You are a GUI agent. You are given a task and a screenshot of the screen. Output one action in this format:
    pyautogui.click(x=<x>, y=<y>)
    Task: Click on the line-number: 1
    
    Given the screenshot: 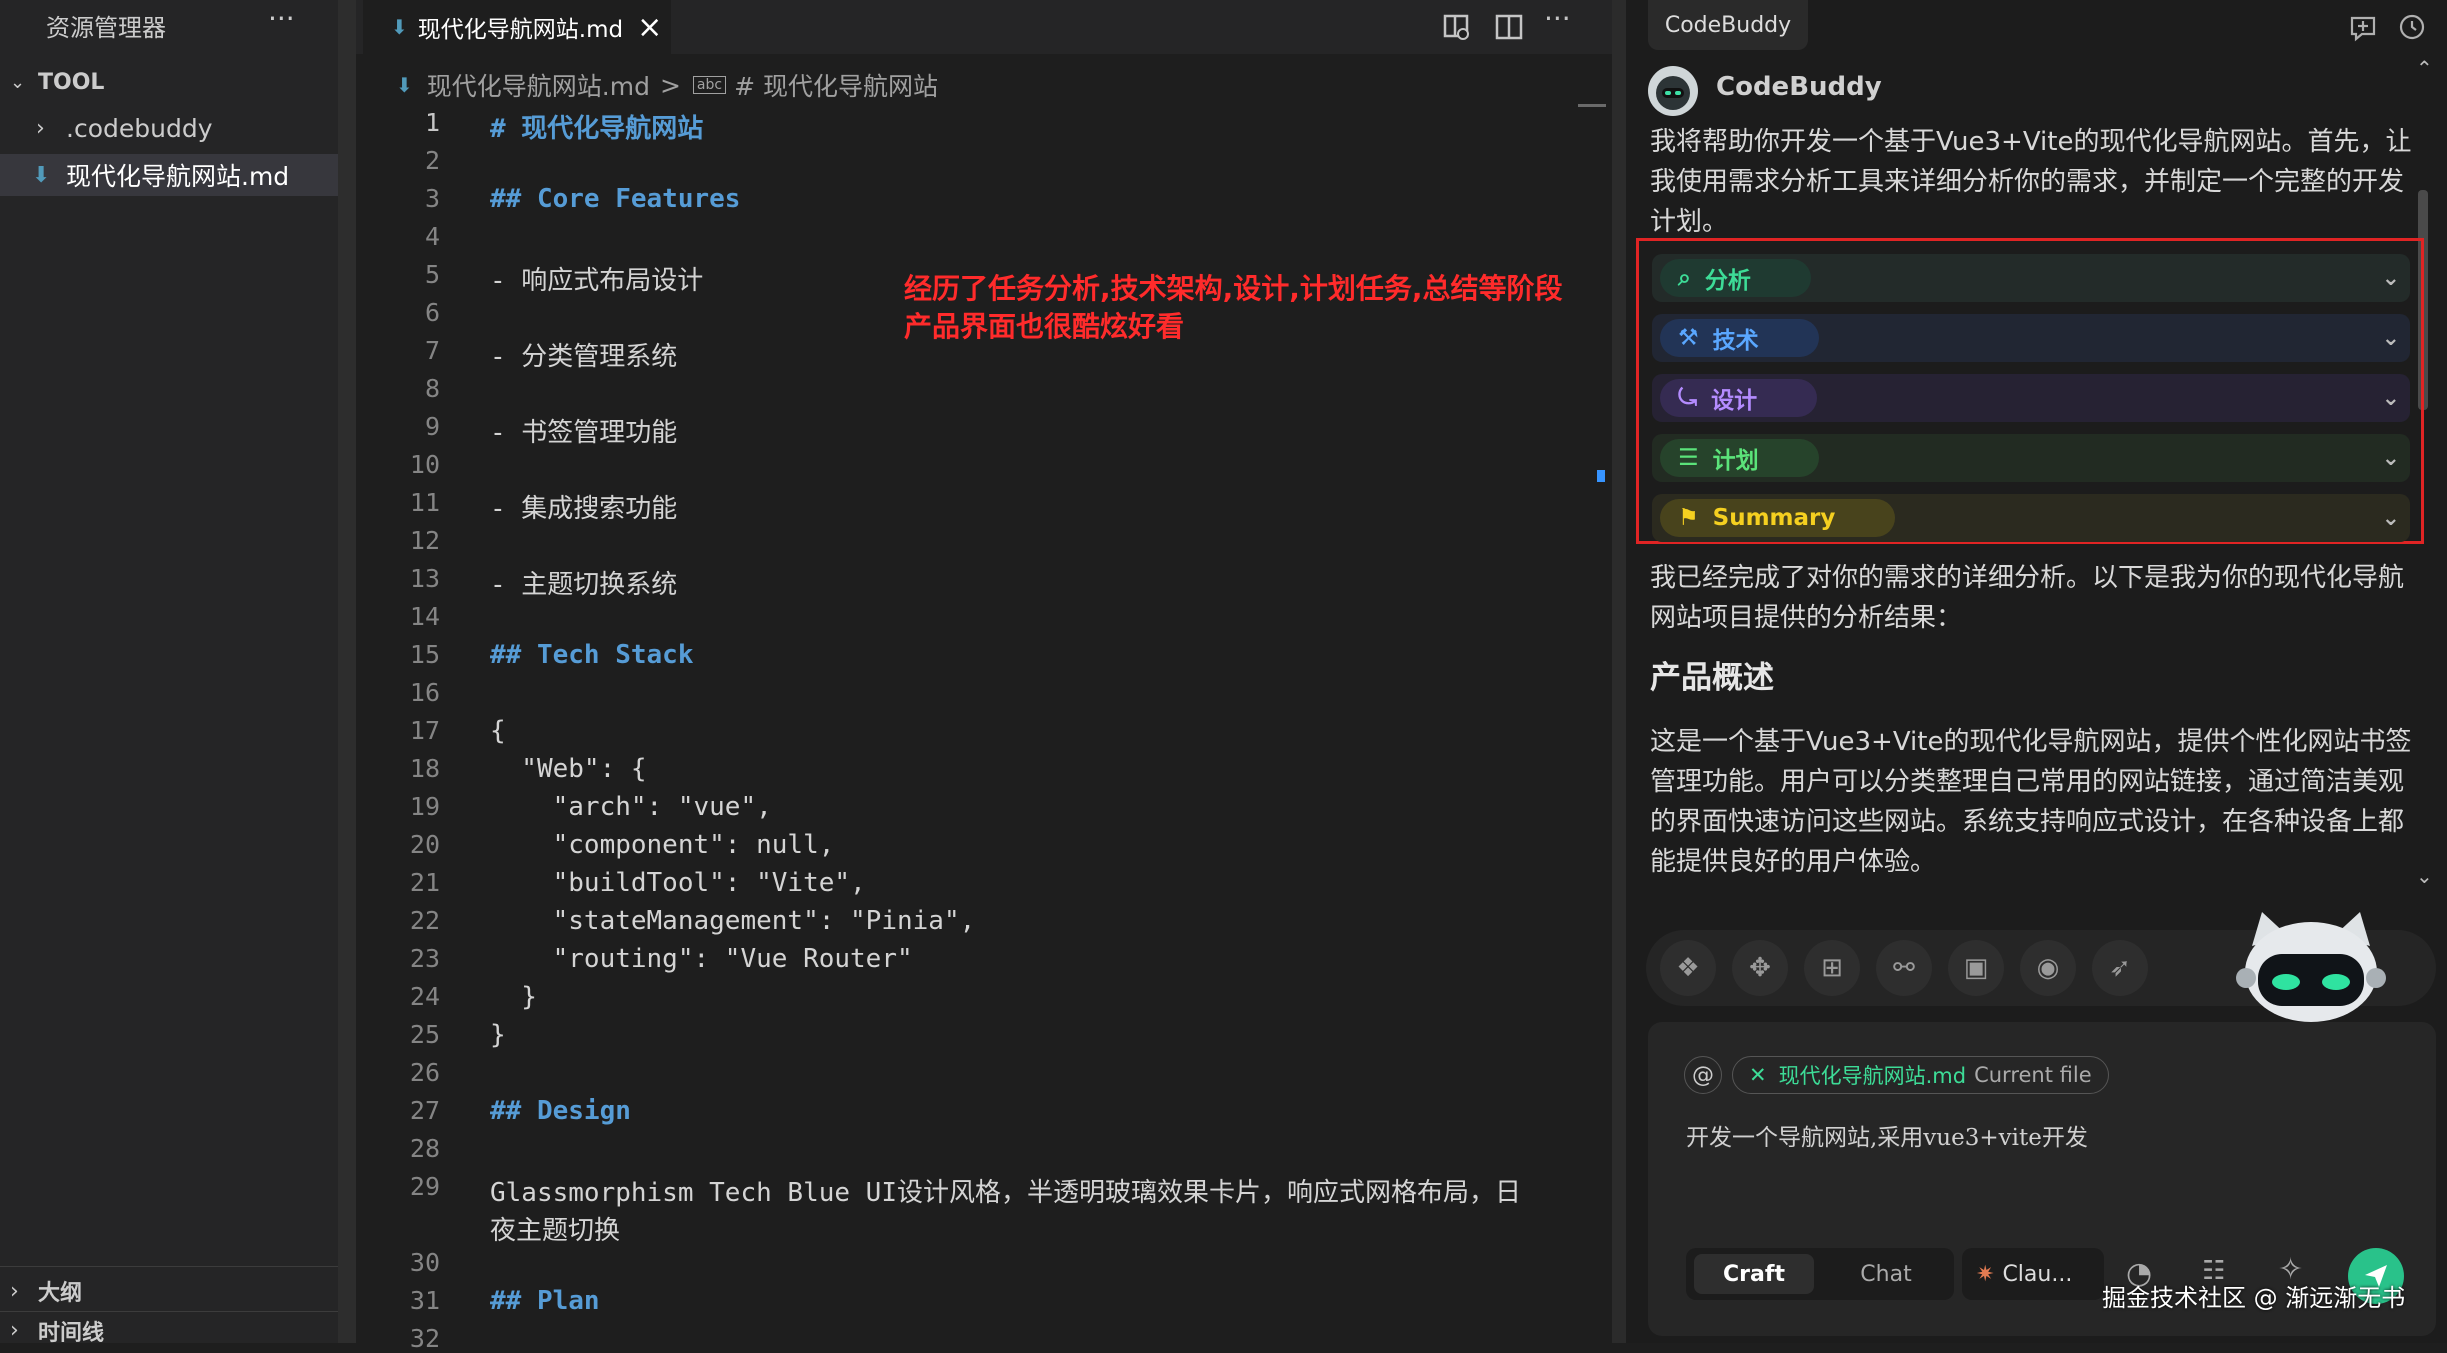 What is the action you would take?
    pyautogui.click(x=432, y=122)
    